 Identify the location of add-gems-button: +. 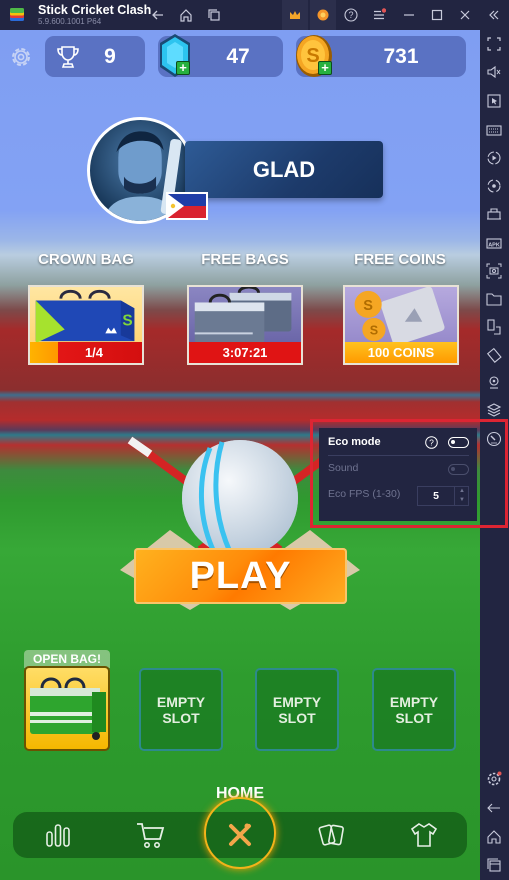
(183, 68).